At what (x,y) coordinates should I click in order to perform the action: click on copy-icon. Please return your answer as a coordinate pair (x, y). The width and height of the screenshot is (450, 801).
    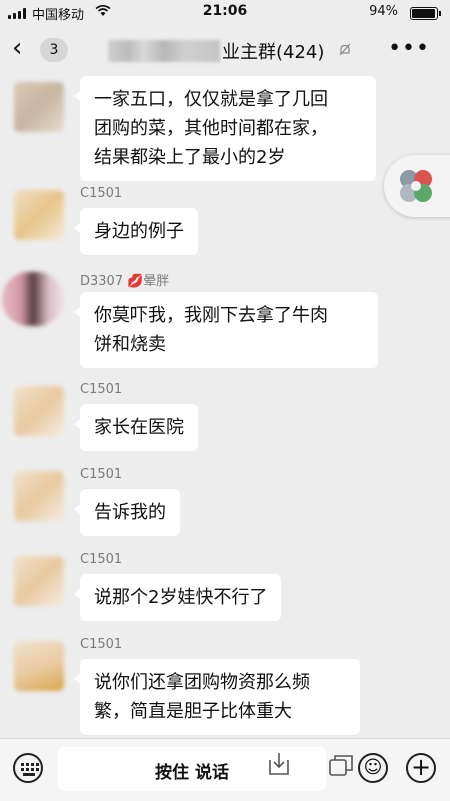
    Looking at the image, I should click on (341, 765).